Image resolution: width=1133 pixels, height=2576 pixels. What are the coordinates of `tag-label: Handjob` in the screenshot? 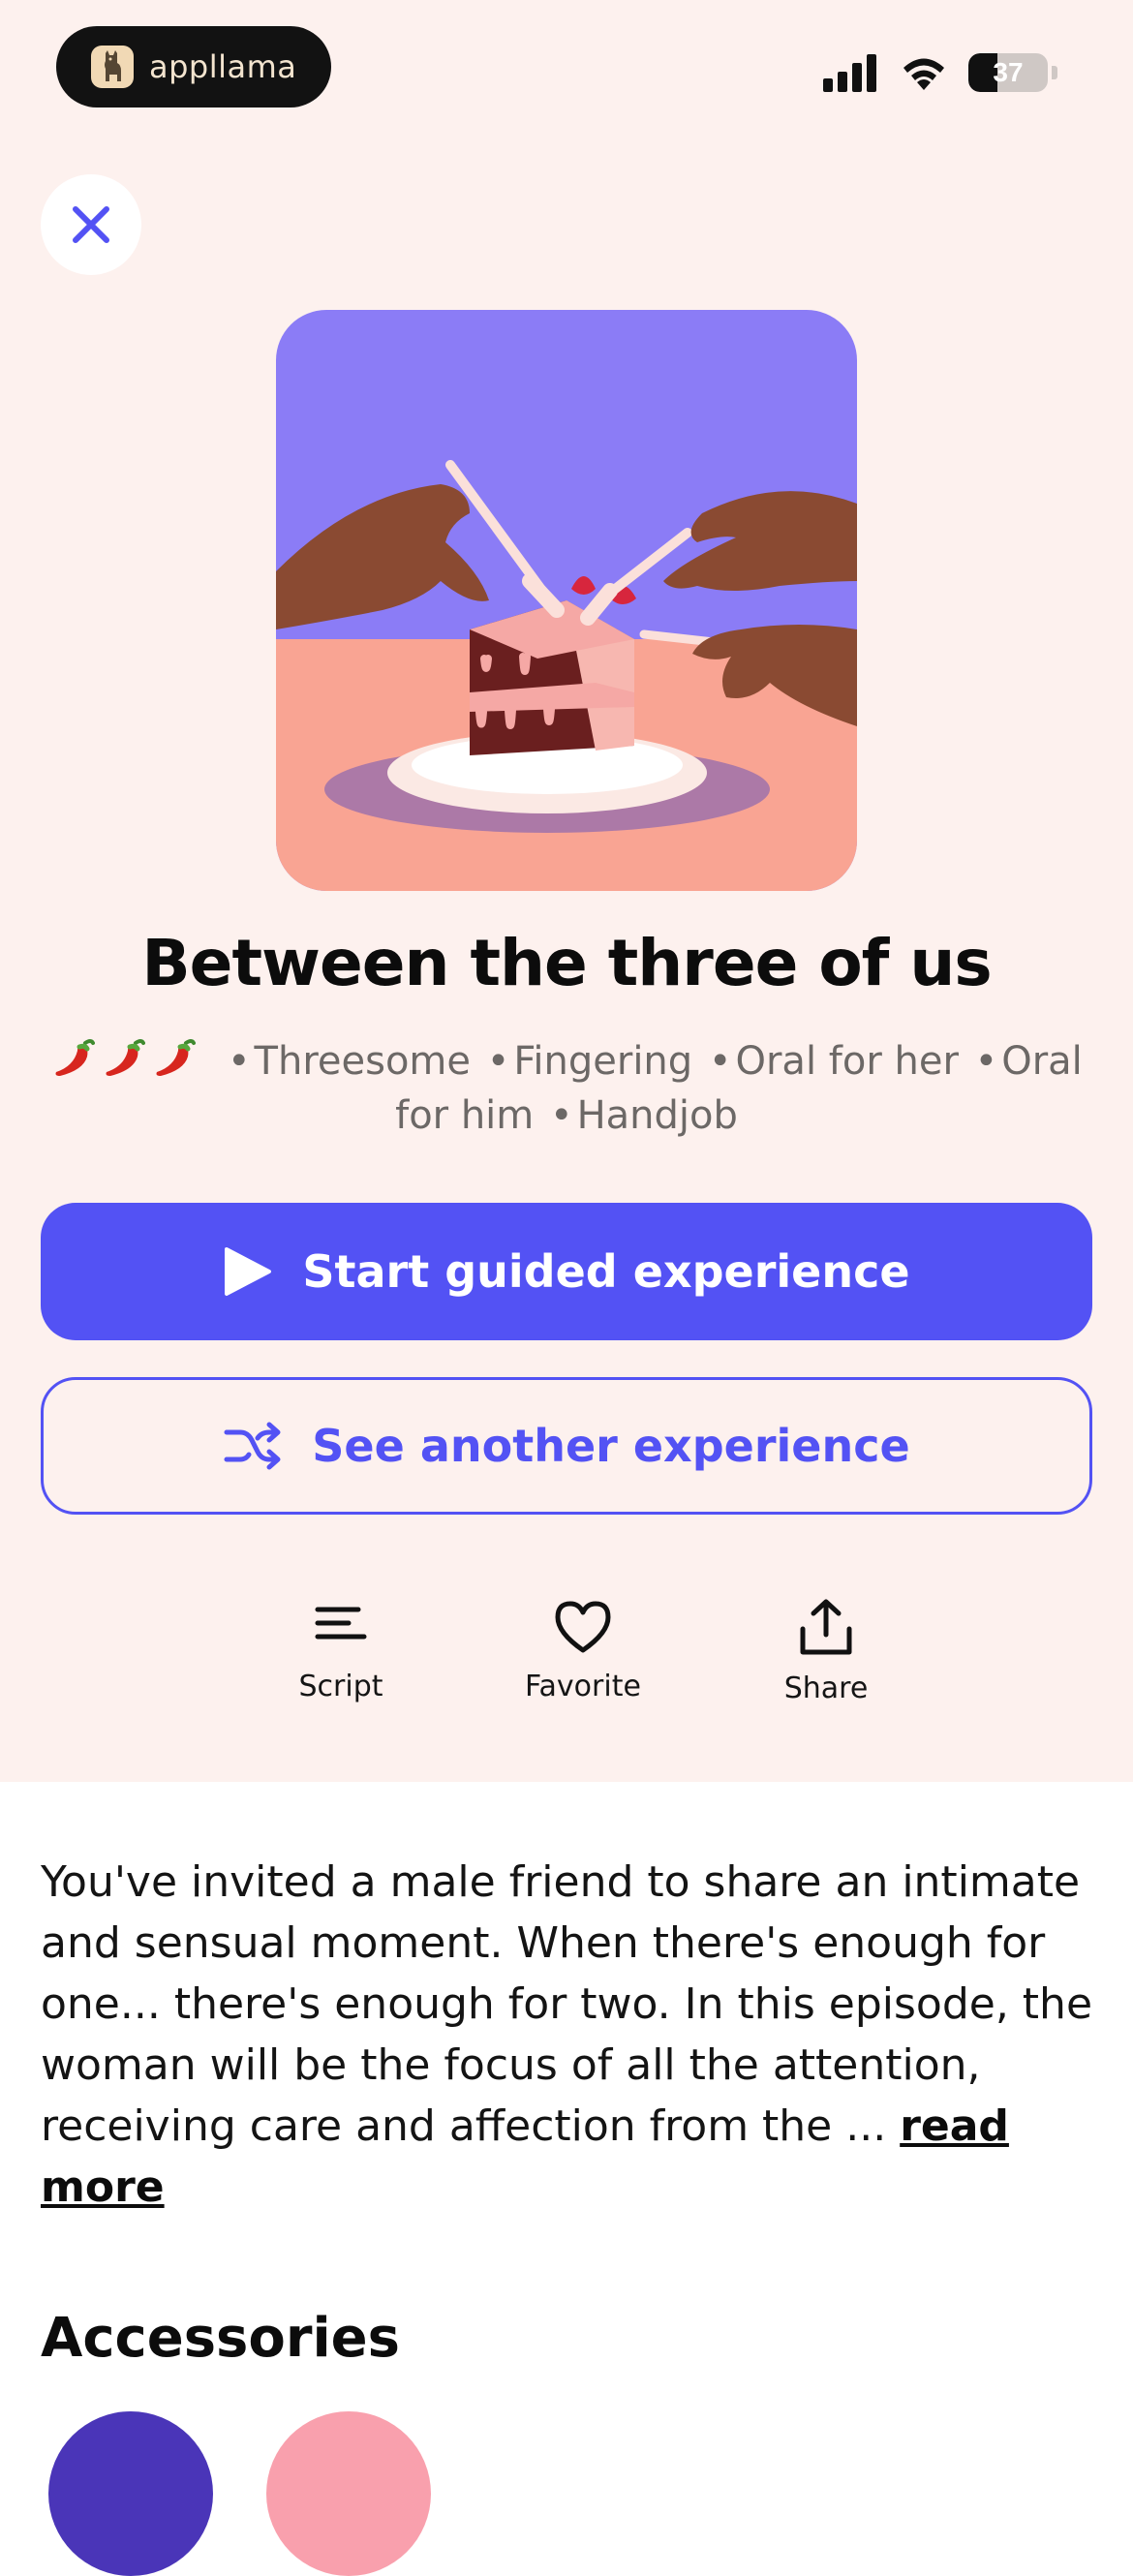 It's located at (657, 1115).